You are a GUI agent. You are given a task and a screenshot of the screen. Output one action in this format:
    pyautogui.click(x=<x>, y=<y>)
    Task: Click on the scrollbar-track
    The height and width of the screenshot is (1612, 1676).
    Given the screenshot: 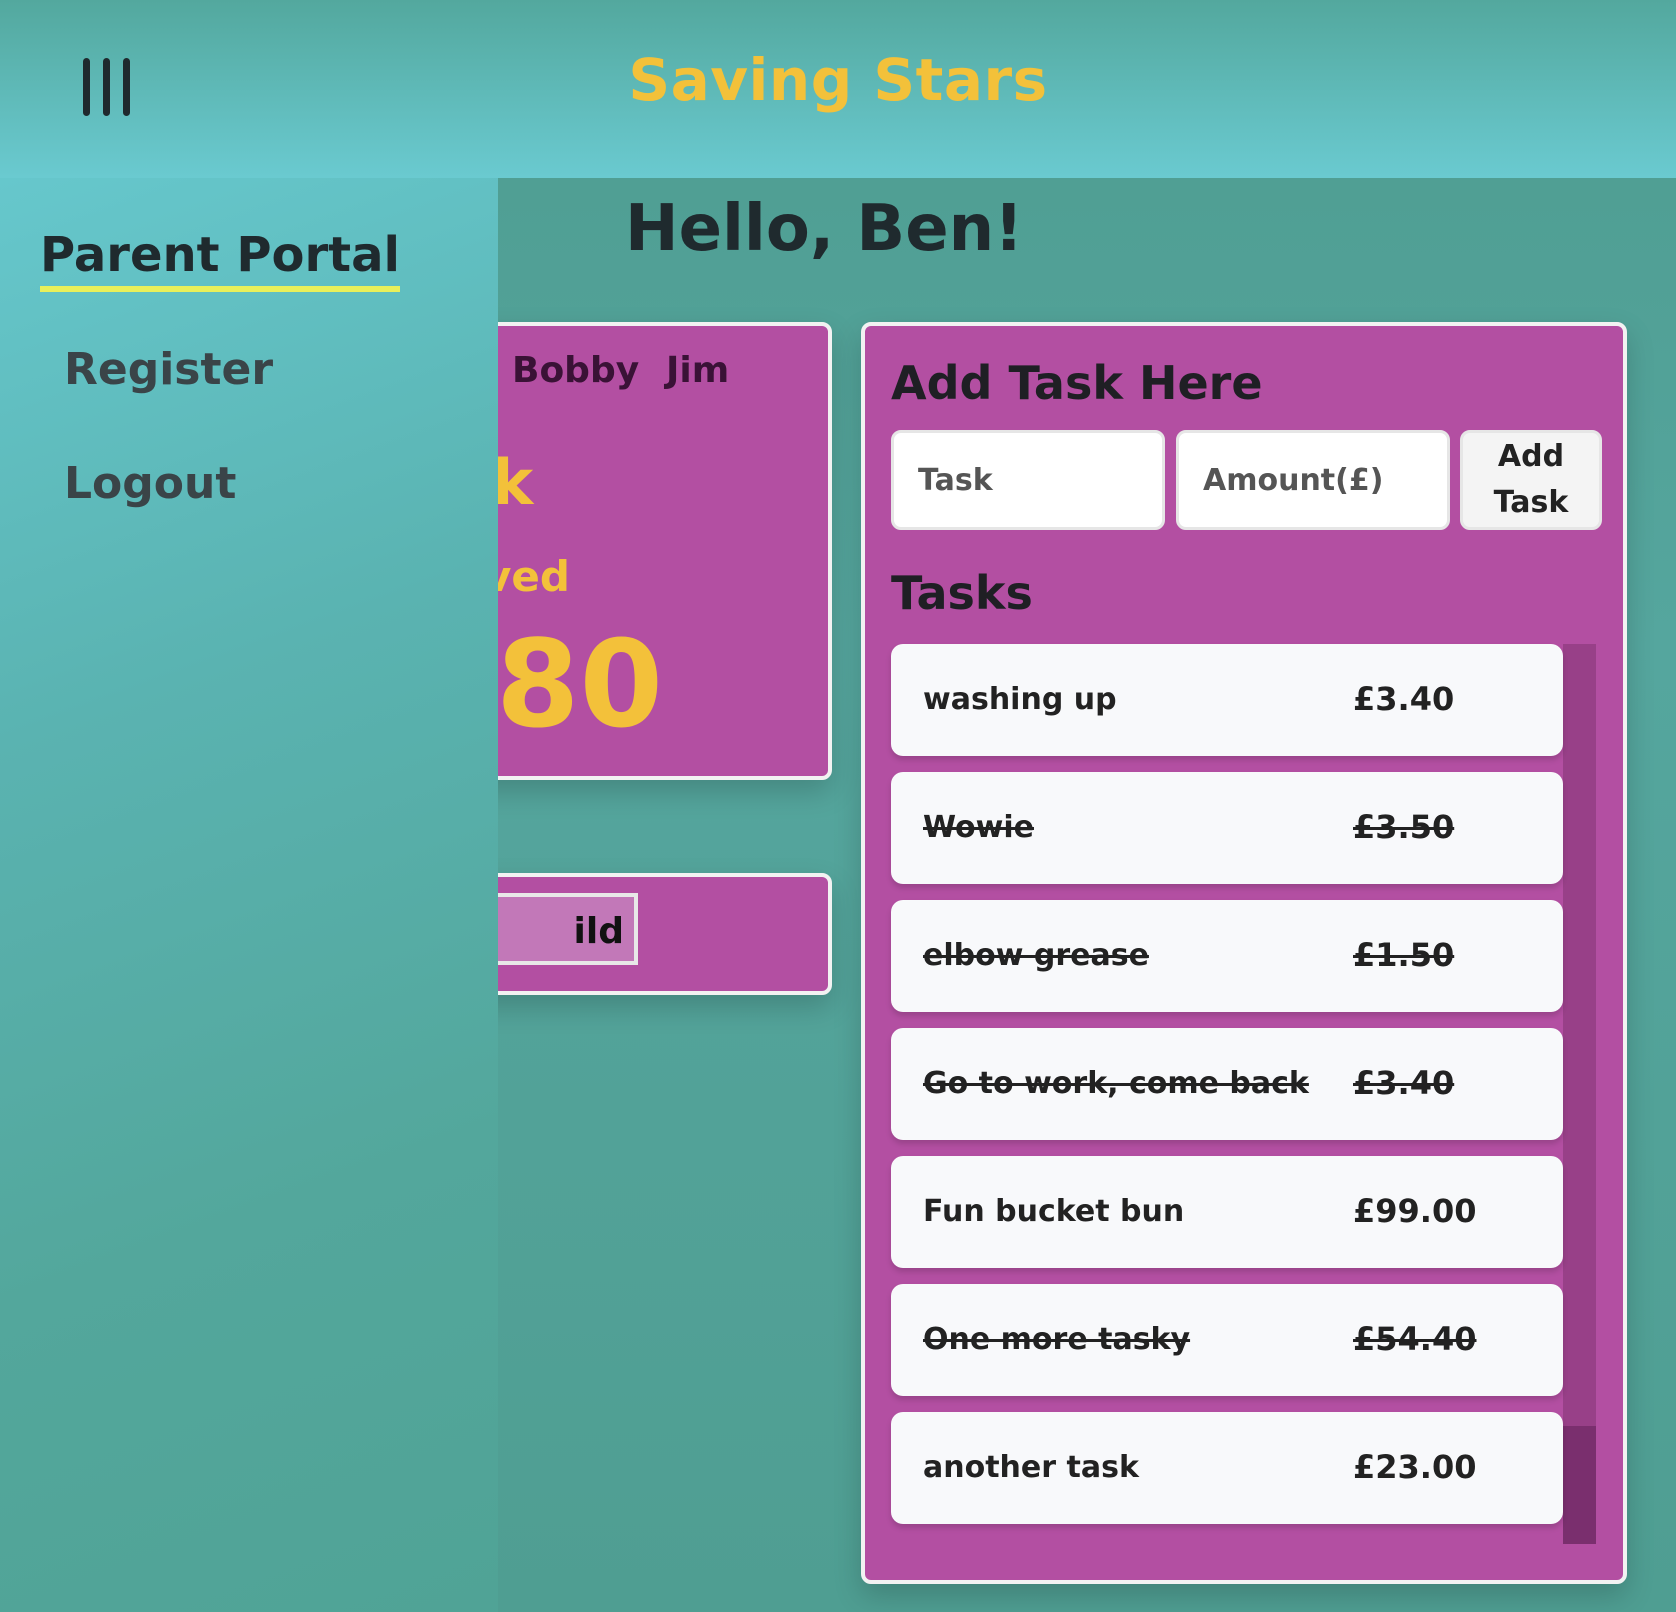 What is the action you would take?
    pyautogui.click(x=1579, y=1094)
    